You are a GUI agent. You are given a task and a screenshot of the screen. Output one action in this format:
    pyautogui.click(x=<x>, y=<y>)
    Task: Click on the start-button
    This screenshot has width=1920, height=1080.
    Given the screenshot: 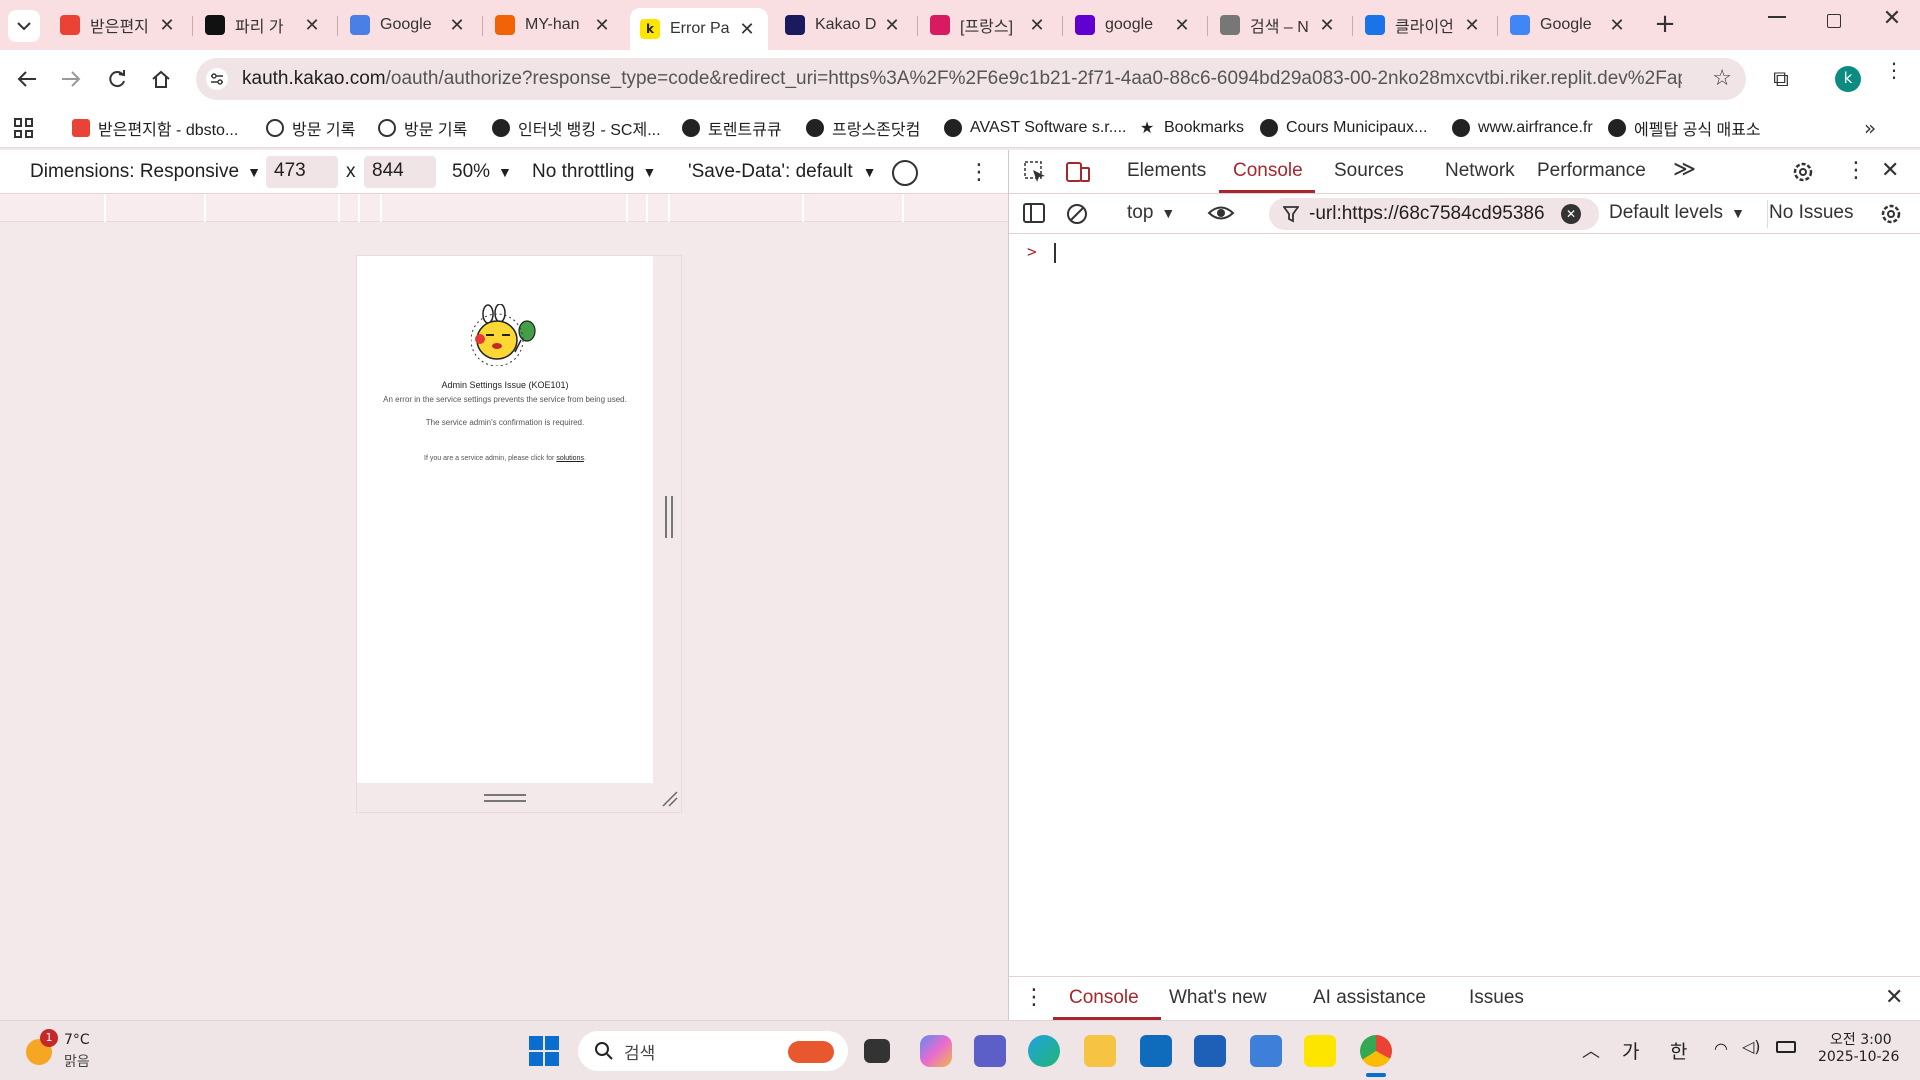 What is the action you would take?
    pyautogui.click(x=544, y=1051)
    